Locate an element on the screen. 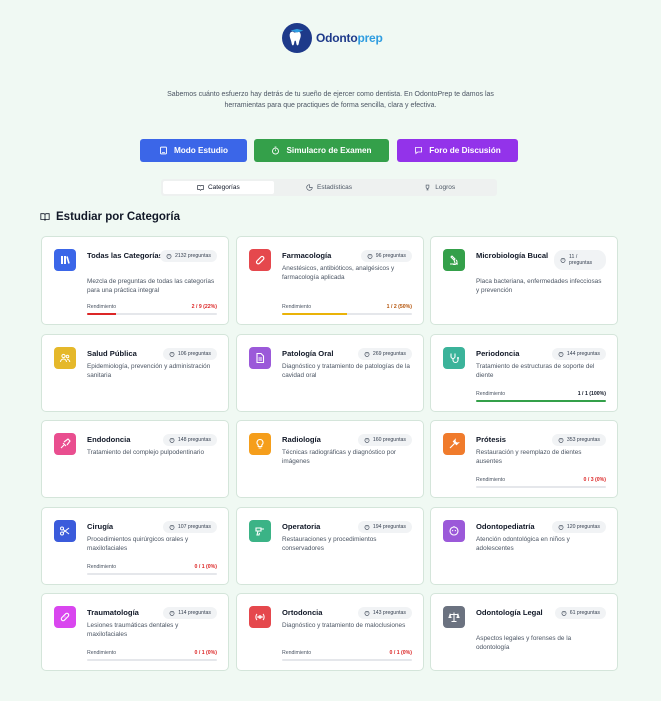 This screenshot has width=661, height=701. brand-logo: Odontoprep is located at coordinates (332, 38).